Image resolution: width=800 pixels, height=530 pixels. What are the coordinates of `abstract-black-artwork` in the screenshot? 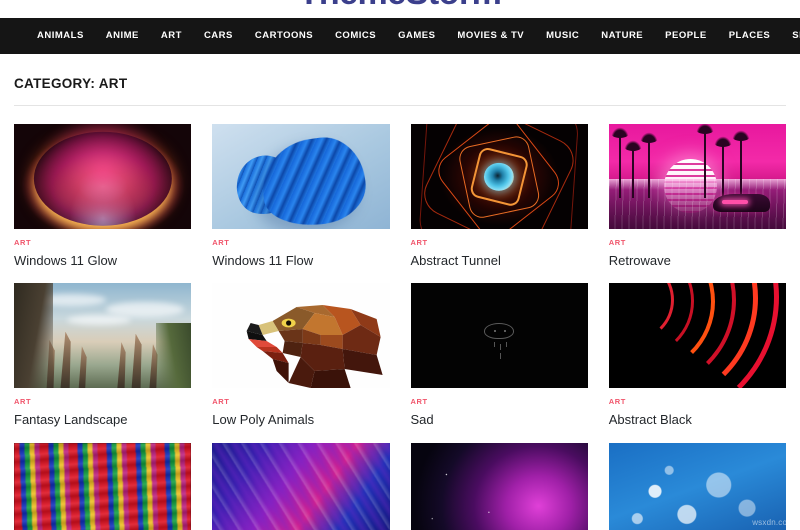 It's located at (697, 336).